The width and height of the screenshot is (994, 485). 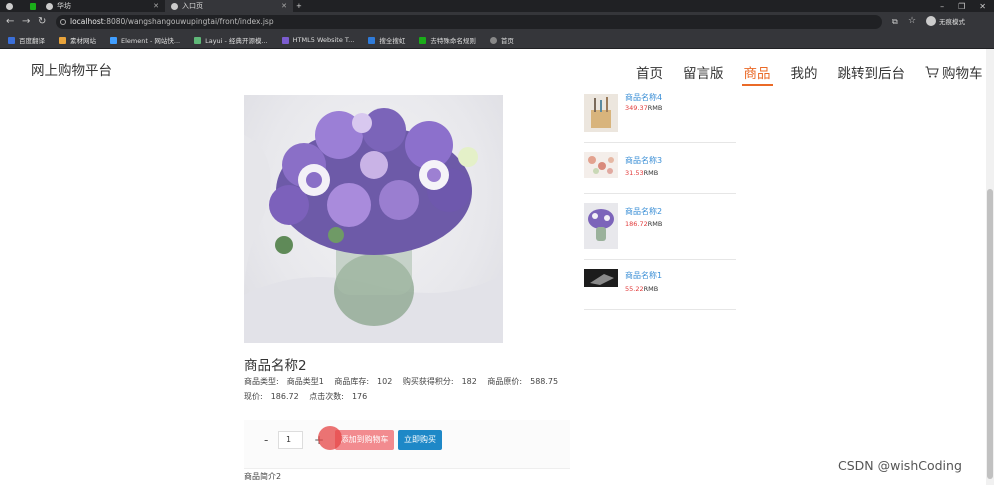 I want to click on points-label: 购买获得积分:, so click(x=428, y=381).